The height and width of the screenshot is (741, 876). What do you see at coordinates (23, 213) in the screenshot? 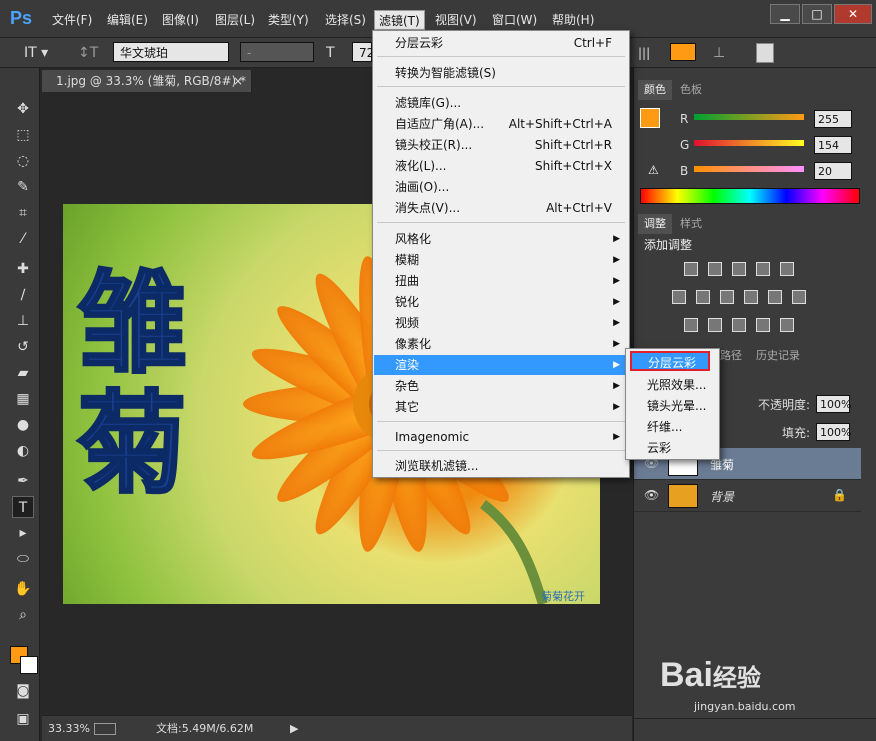
I see `crop-tool-icon: ⌗` at bounding box center [23, 213].